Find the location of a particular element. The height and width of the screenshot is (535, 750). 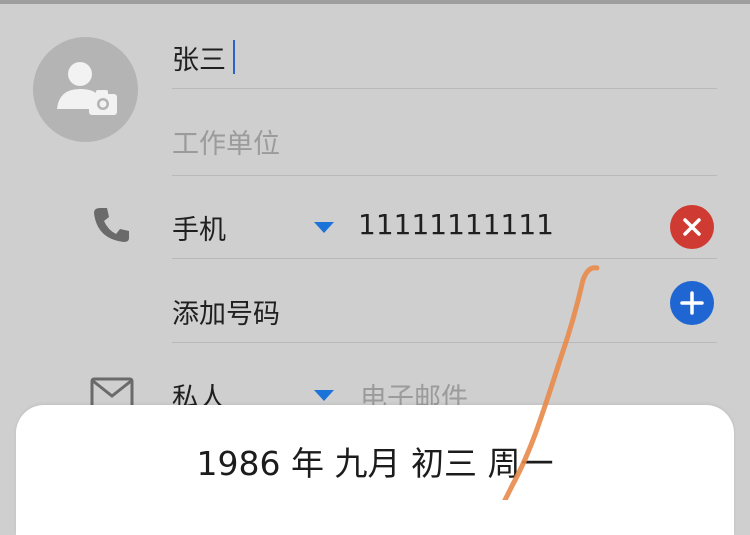

person-camera-icon is located at coordinates (87, 88).